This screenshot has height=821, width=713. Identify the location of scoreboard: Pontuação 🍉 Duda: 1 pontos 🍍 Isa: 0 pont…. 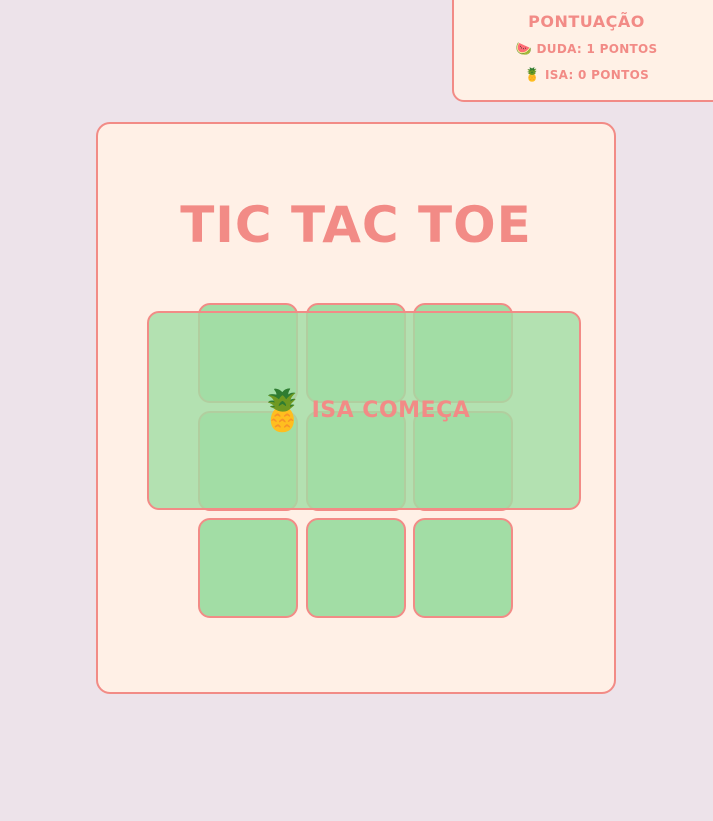
(582, 51).